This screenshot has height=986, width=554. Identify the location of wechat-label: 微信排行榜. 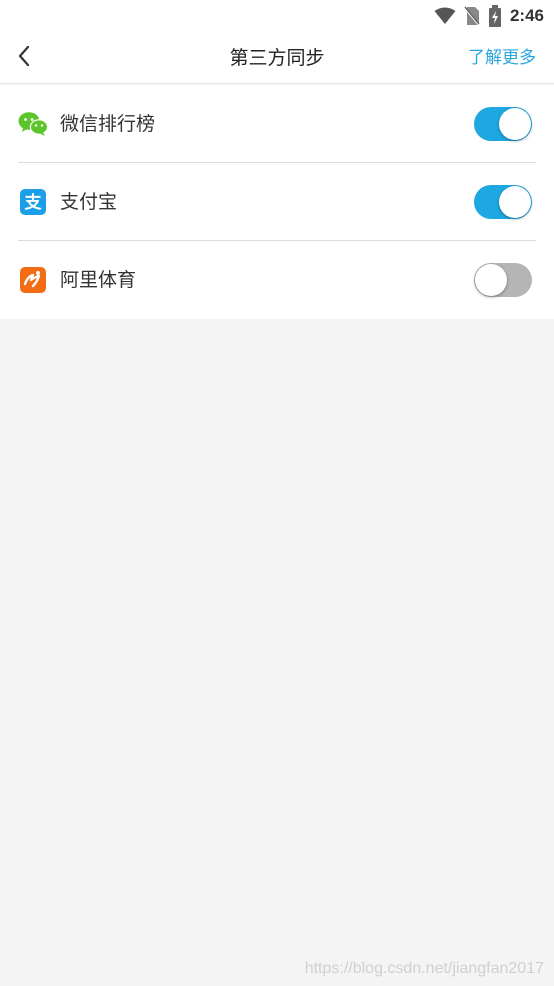
(108, 124).